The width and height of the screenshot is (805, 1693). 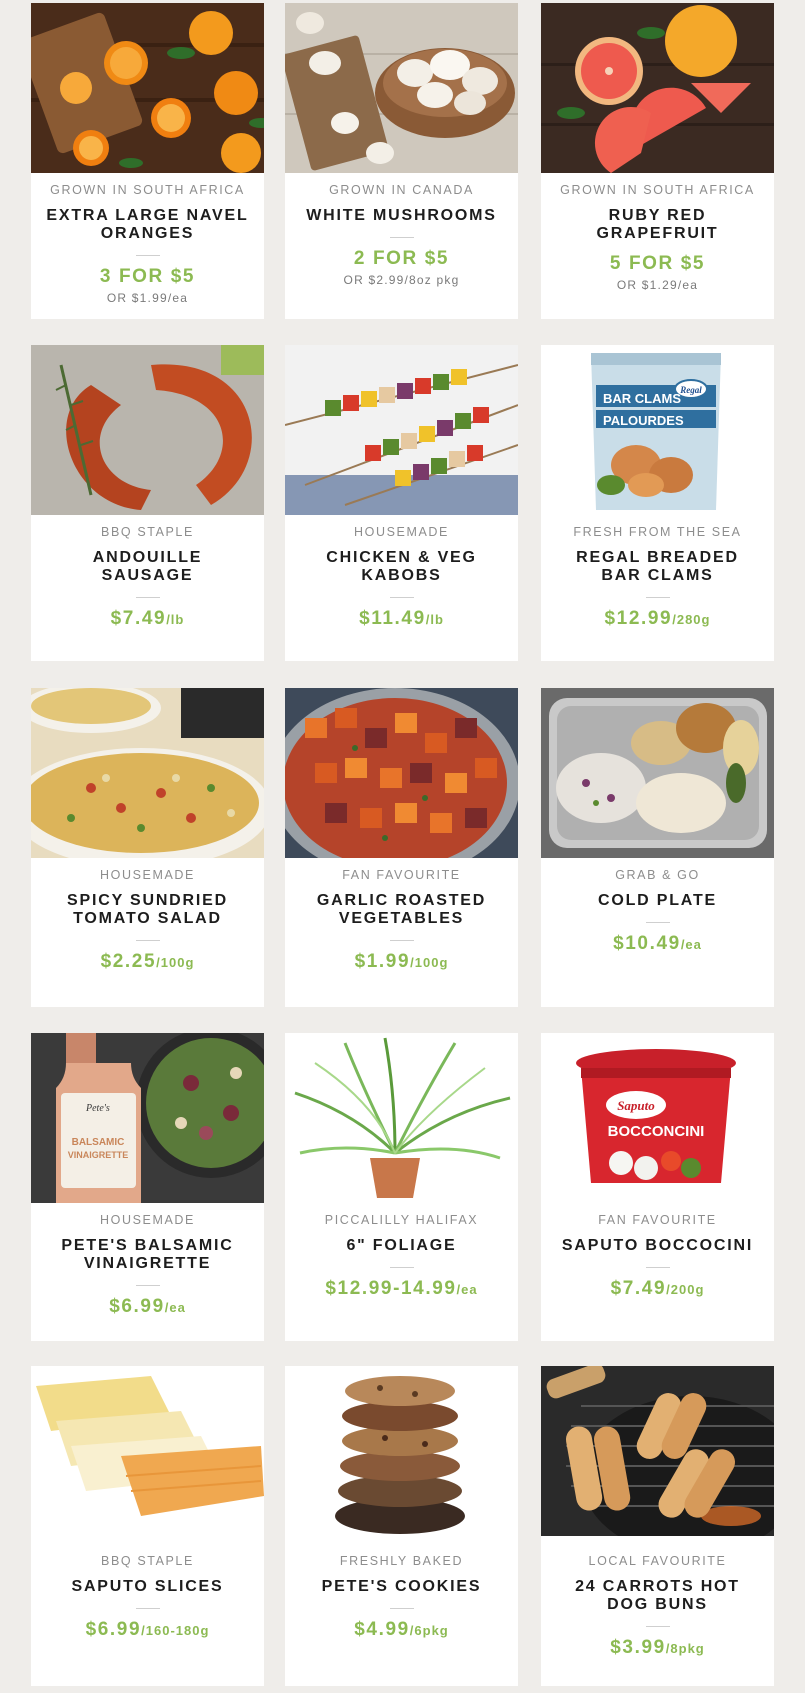 I want to click on product-card: GRAB & GO COLD PLATE $10.49/ea, so click(x=657, y=847).